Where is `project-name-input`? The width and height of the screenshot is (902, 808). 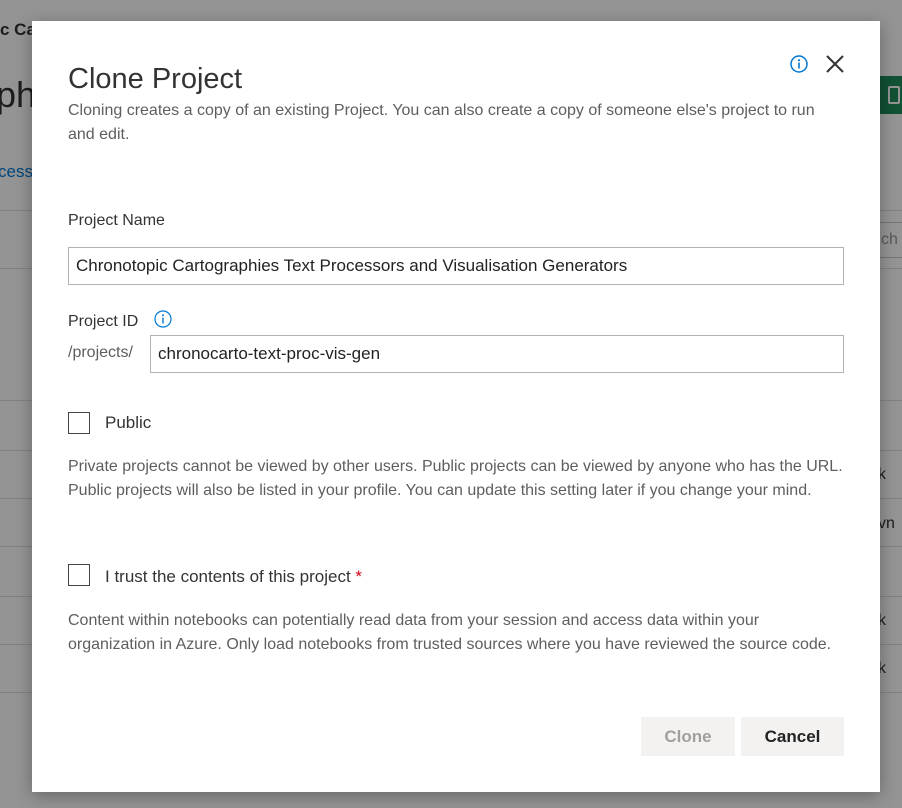 project-name-input is located at coordinates (456, 266).